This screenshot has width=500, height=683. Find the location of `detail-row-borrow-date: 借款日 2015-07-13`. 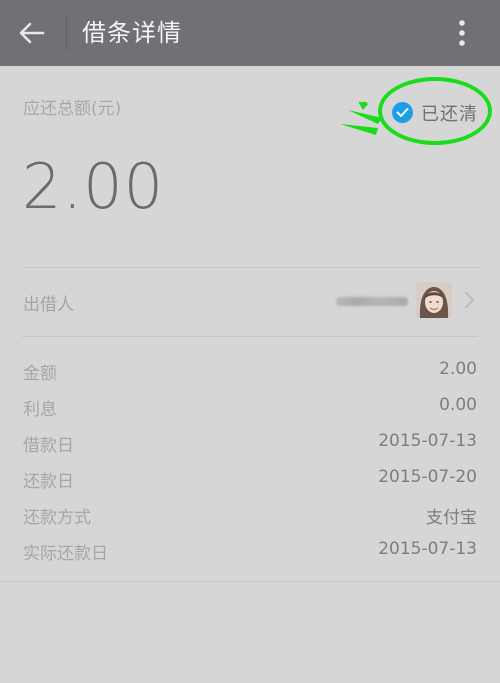

detail-row-borrow-date: 借款日 2015-07-13 is located at coordinates (250, 447).